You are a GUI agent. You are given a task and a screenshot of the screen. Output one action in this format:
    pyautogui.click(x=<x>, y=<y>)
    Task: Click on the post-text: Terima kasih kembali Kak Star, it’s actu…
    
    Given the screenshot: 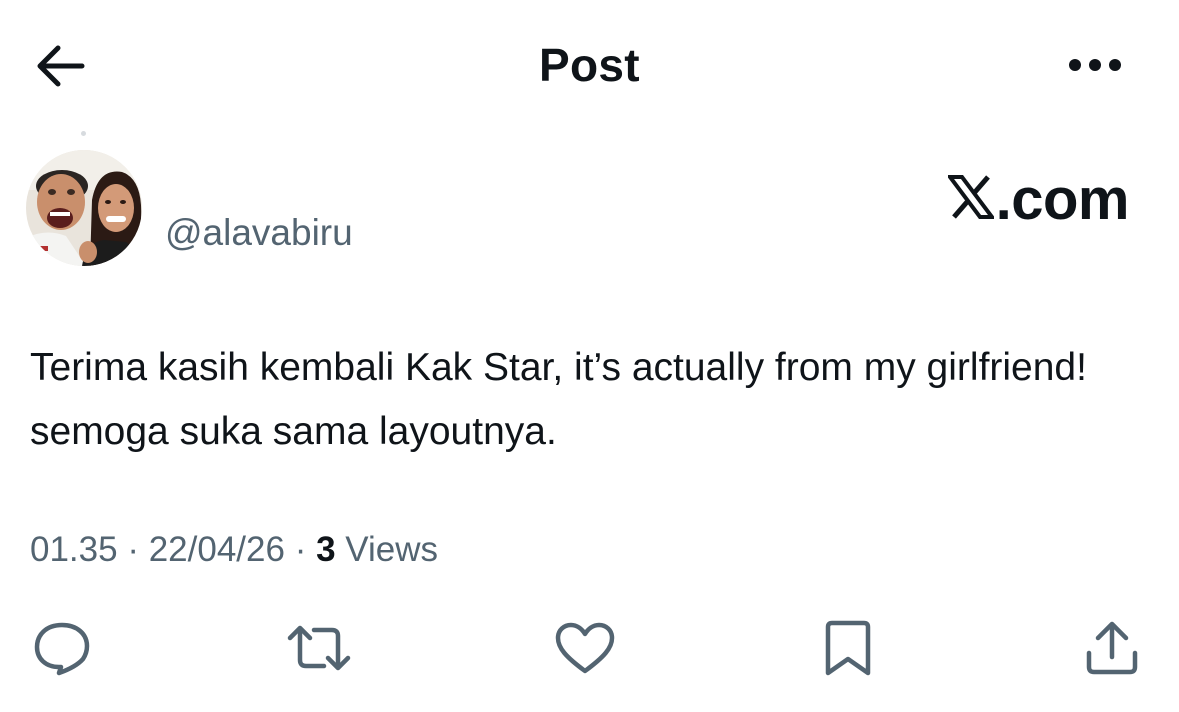 What is the action you would take?
    pyautogui.click(x=558, y=399)
    